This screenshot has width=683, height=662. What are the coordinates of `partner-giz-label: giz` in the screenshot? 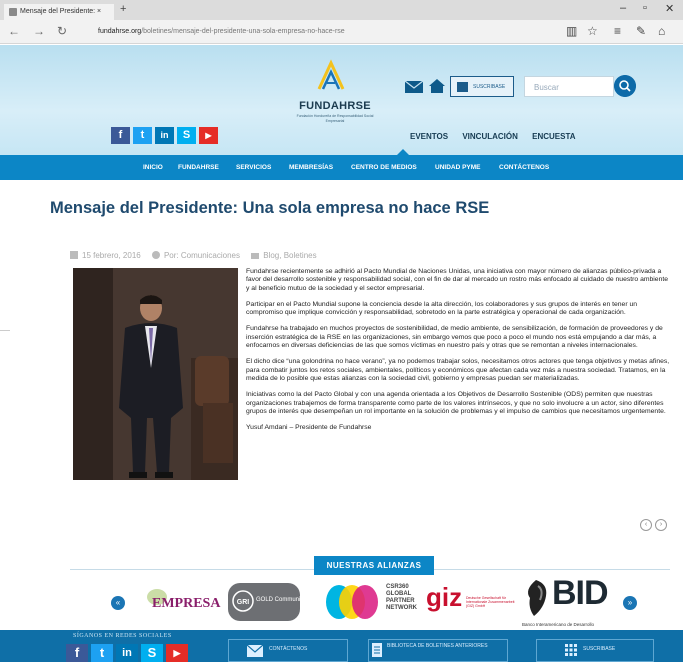 It's located at (444, 597).